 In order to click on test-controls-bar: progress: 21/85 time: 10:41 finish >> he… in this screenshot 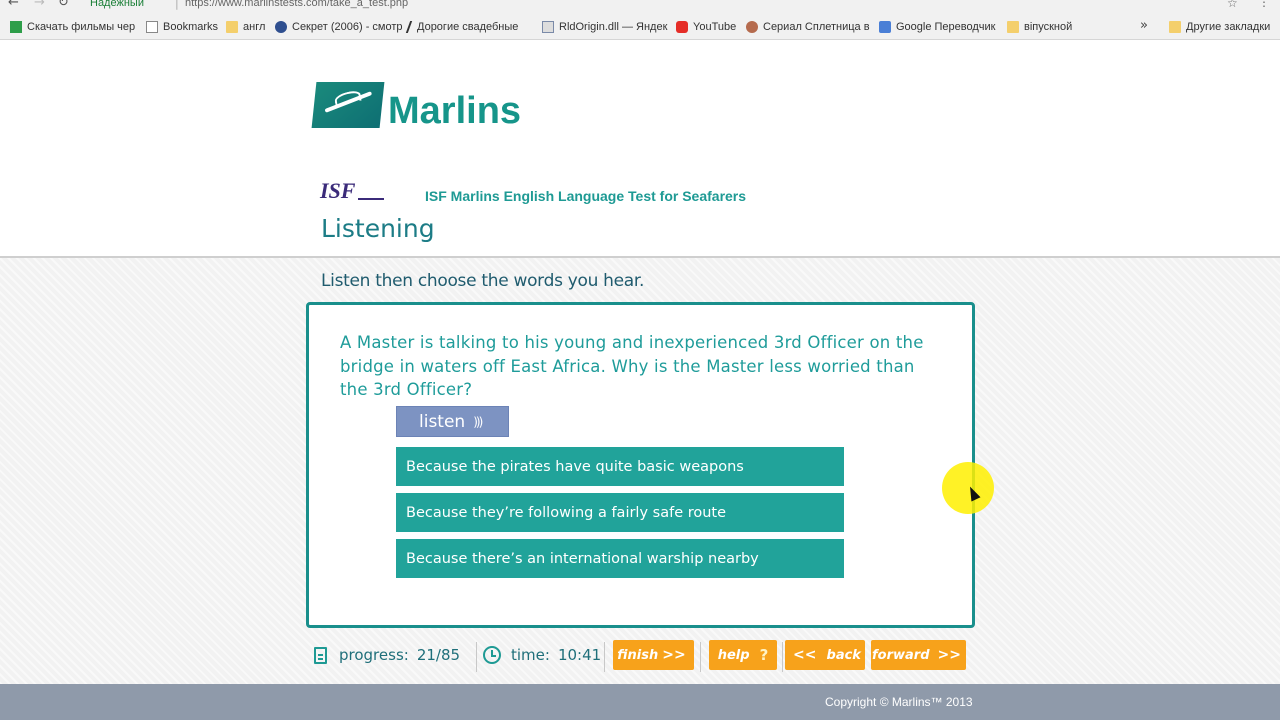, I will do `click(641, 656)`.